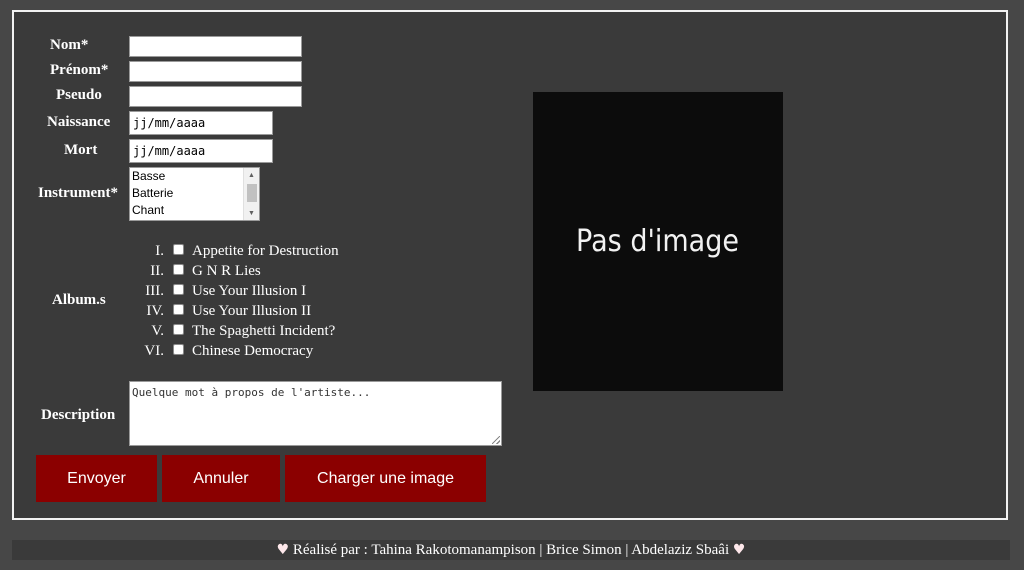 The height and width of the screenshot is (570, 1024). Describe the element at coordinates (264, 331) in the screenshot. I see `album-name: The Spaghetti Incident?` at that location.